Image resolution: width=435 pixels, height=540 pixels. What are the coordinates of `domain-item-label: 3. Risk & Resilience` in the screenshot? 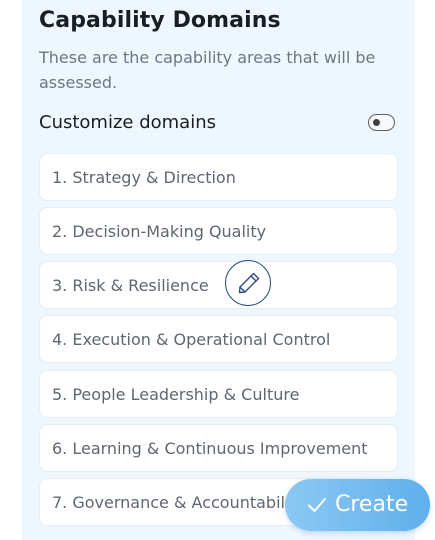 It's located at (130, 285).